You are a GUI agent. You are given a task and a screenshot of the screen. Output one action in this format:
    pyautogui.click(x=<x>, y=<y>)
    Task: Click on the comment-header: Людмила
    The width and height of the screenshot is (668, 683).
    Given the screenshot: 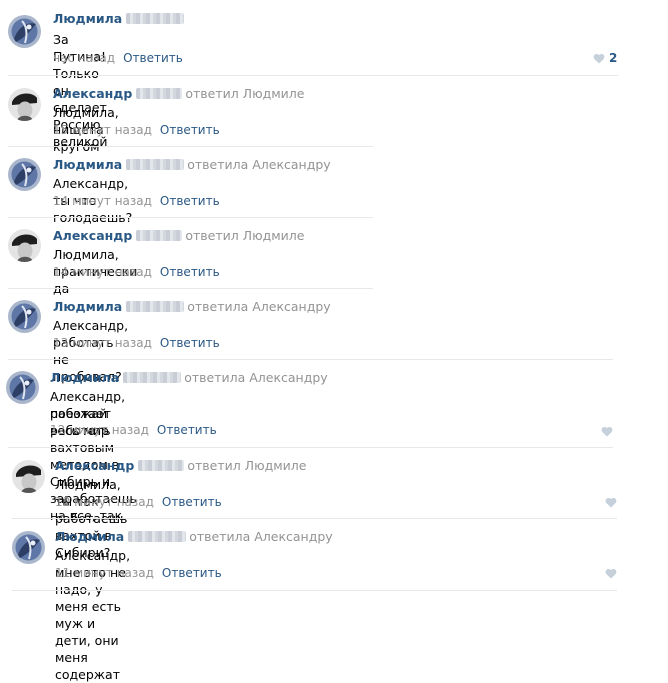 What is the action you would take?
    pyautogui.click(x=120, y=19)
    